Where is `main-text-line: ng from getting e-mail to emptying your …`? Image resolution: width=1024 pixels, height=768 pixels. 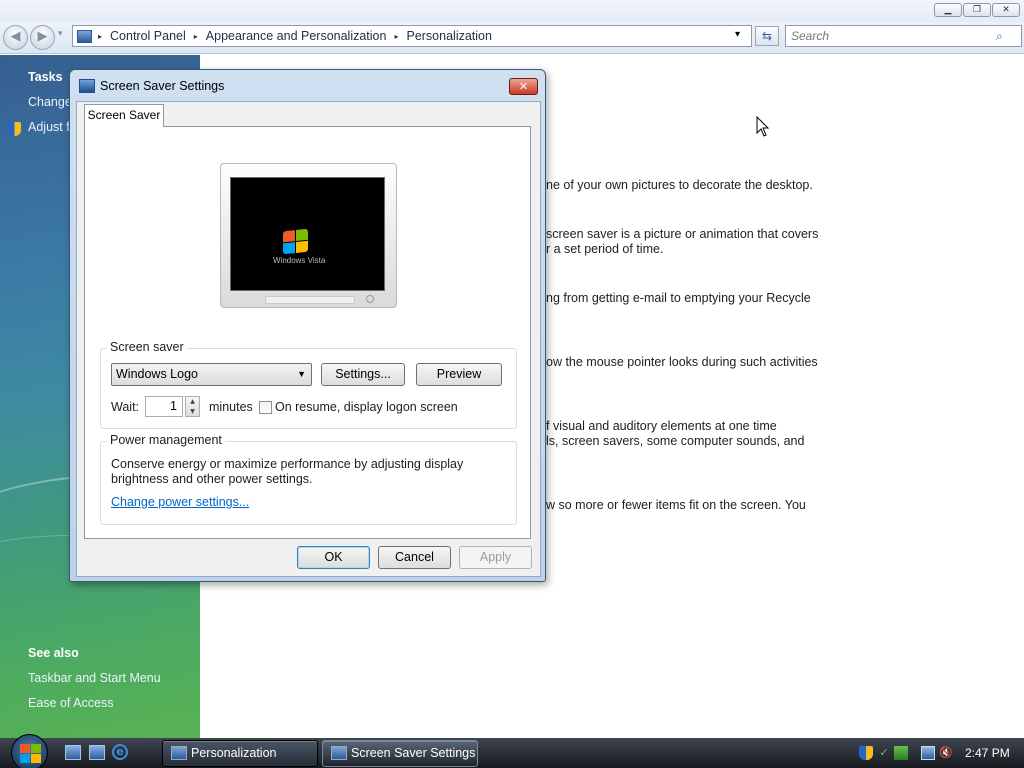
main-text-line: ng from getting e-mail to emptying your … is located at coordinates (678, 298).